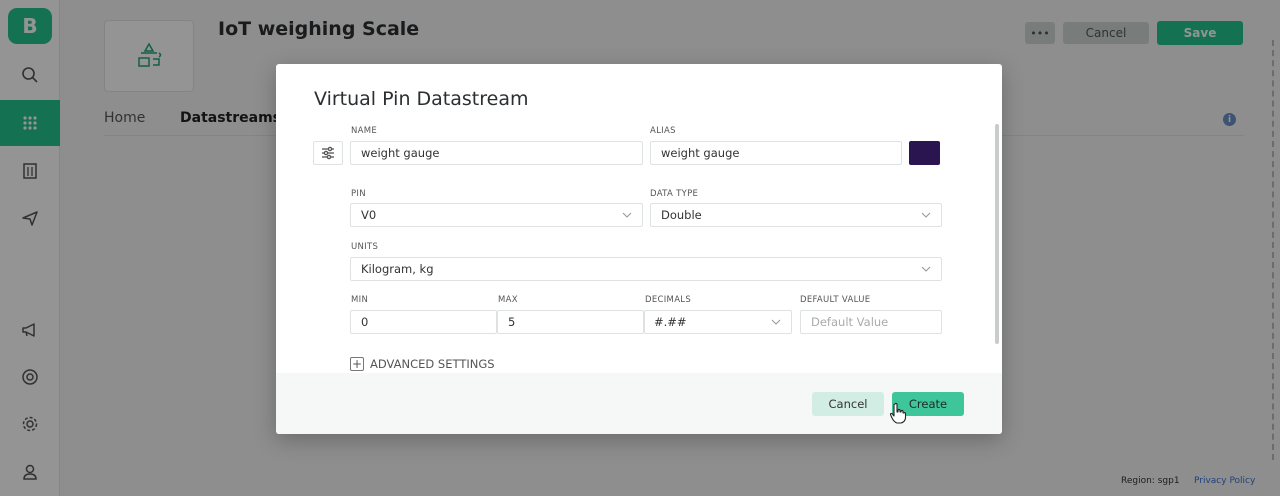 Image resolution: width=1280 pixels, height=496 pixels. I want to click on decimals-value: #.##, so click(670, 322).